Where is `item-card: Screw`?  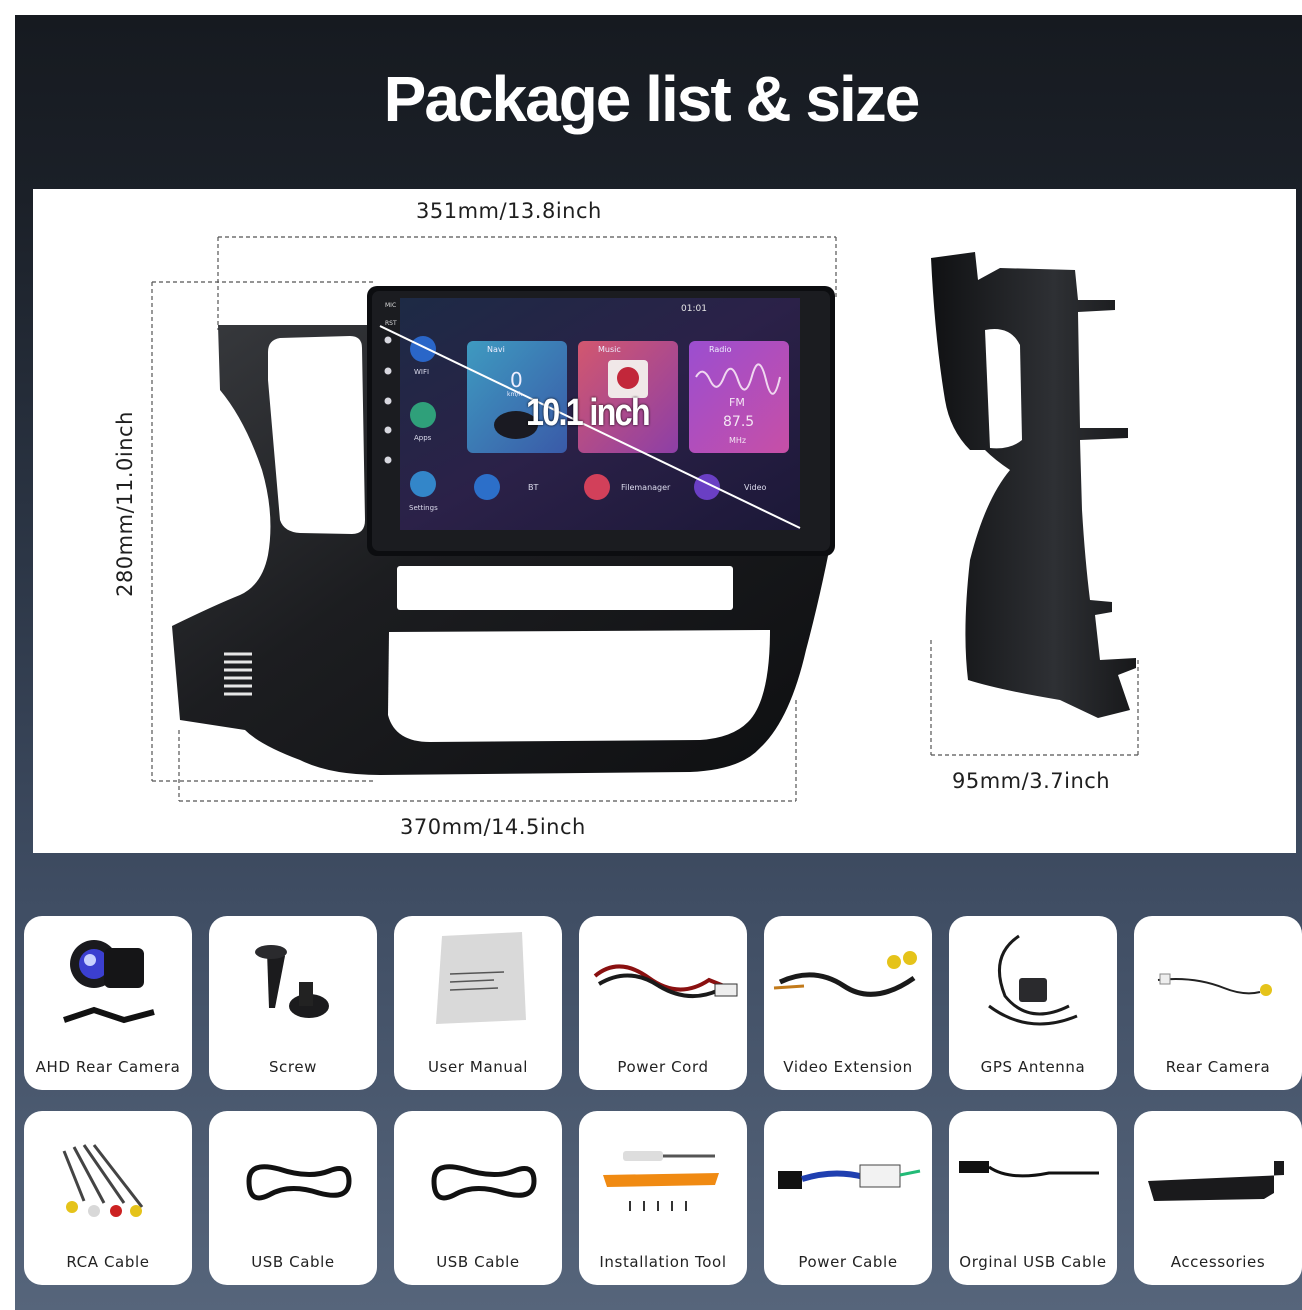
item-card: Screw is located at coordinates (293, 1003).